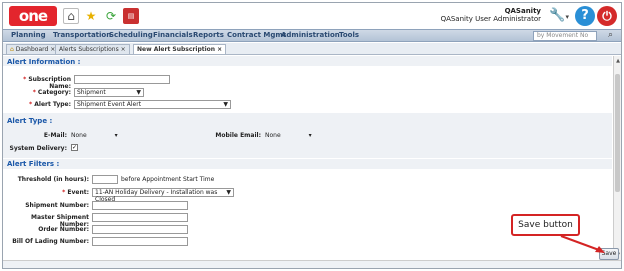 Image resolution: width=624 pixels, height=271 pixels. Describe the element at coordinates (109, 92) in the screenshot. I see `category-select: Shipment ▼` at that location.